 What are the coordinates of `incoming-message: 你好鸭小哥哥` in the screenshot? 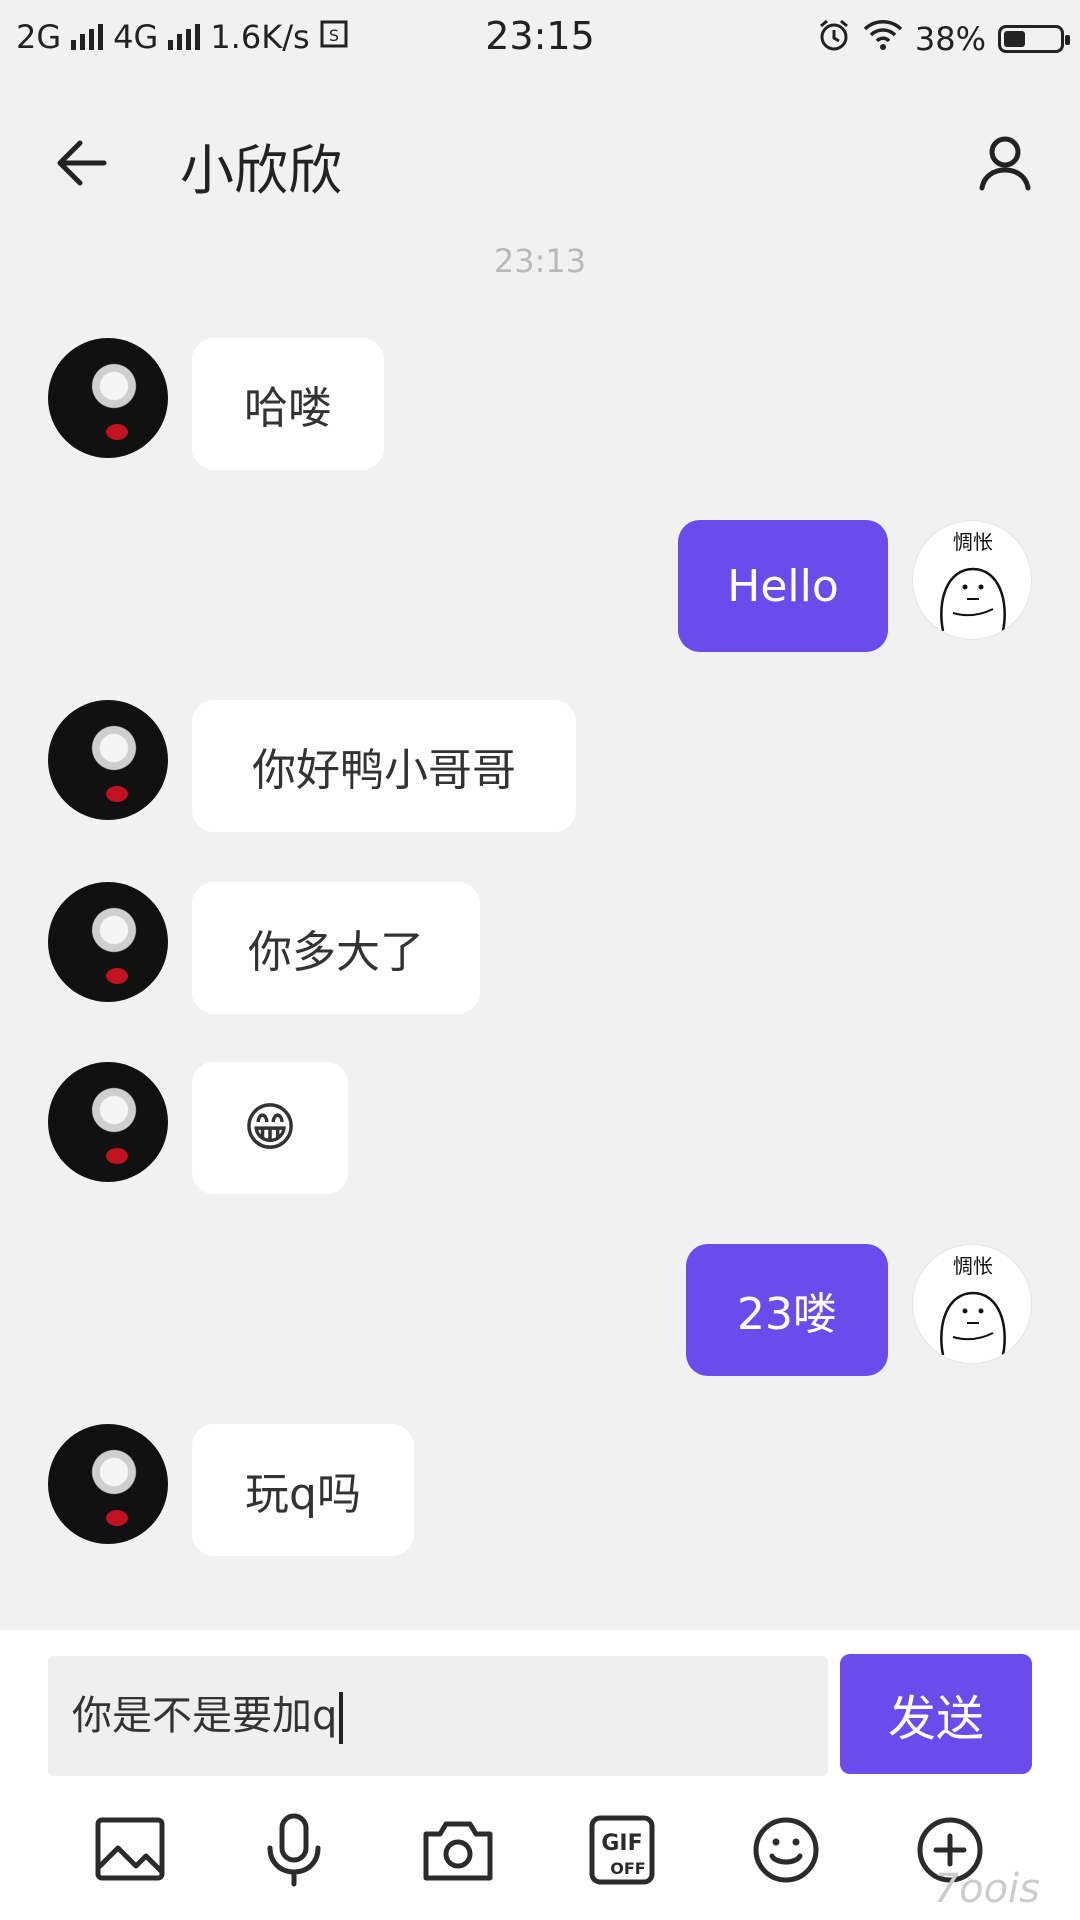 It's located at (384, 766).